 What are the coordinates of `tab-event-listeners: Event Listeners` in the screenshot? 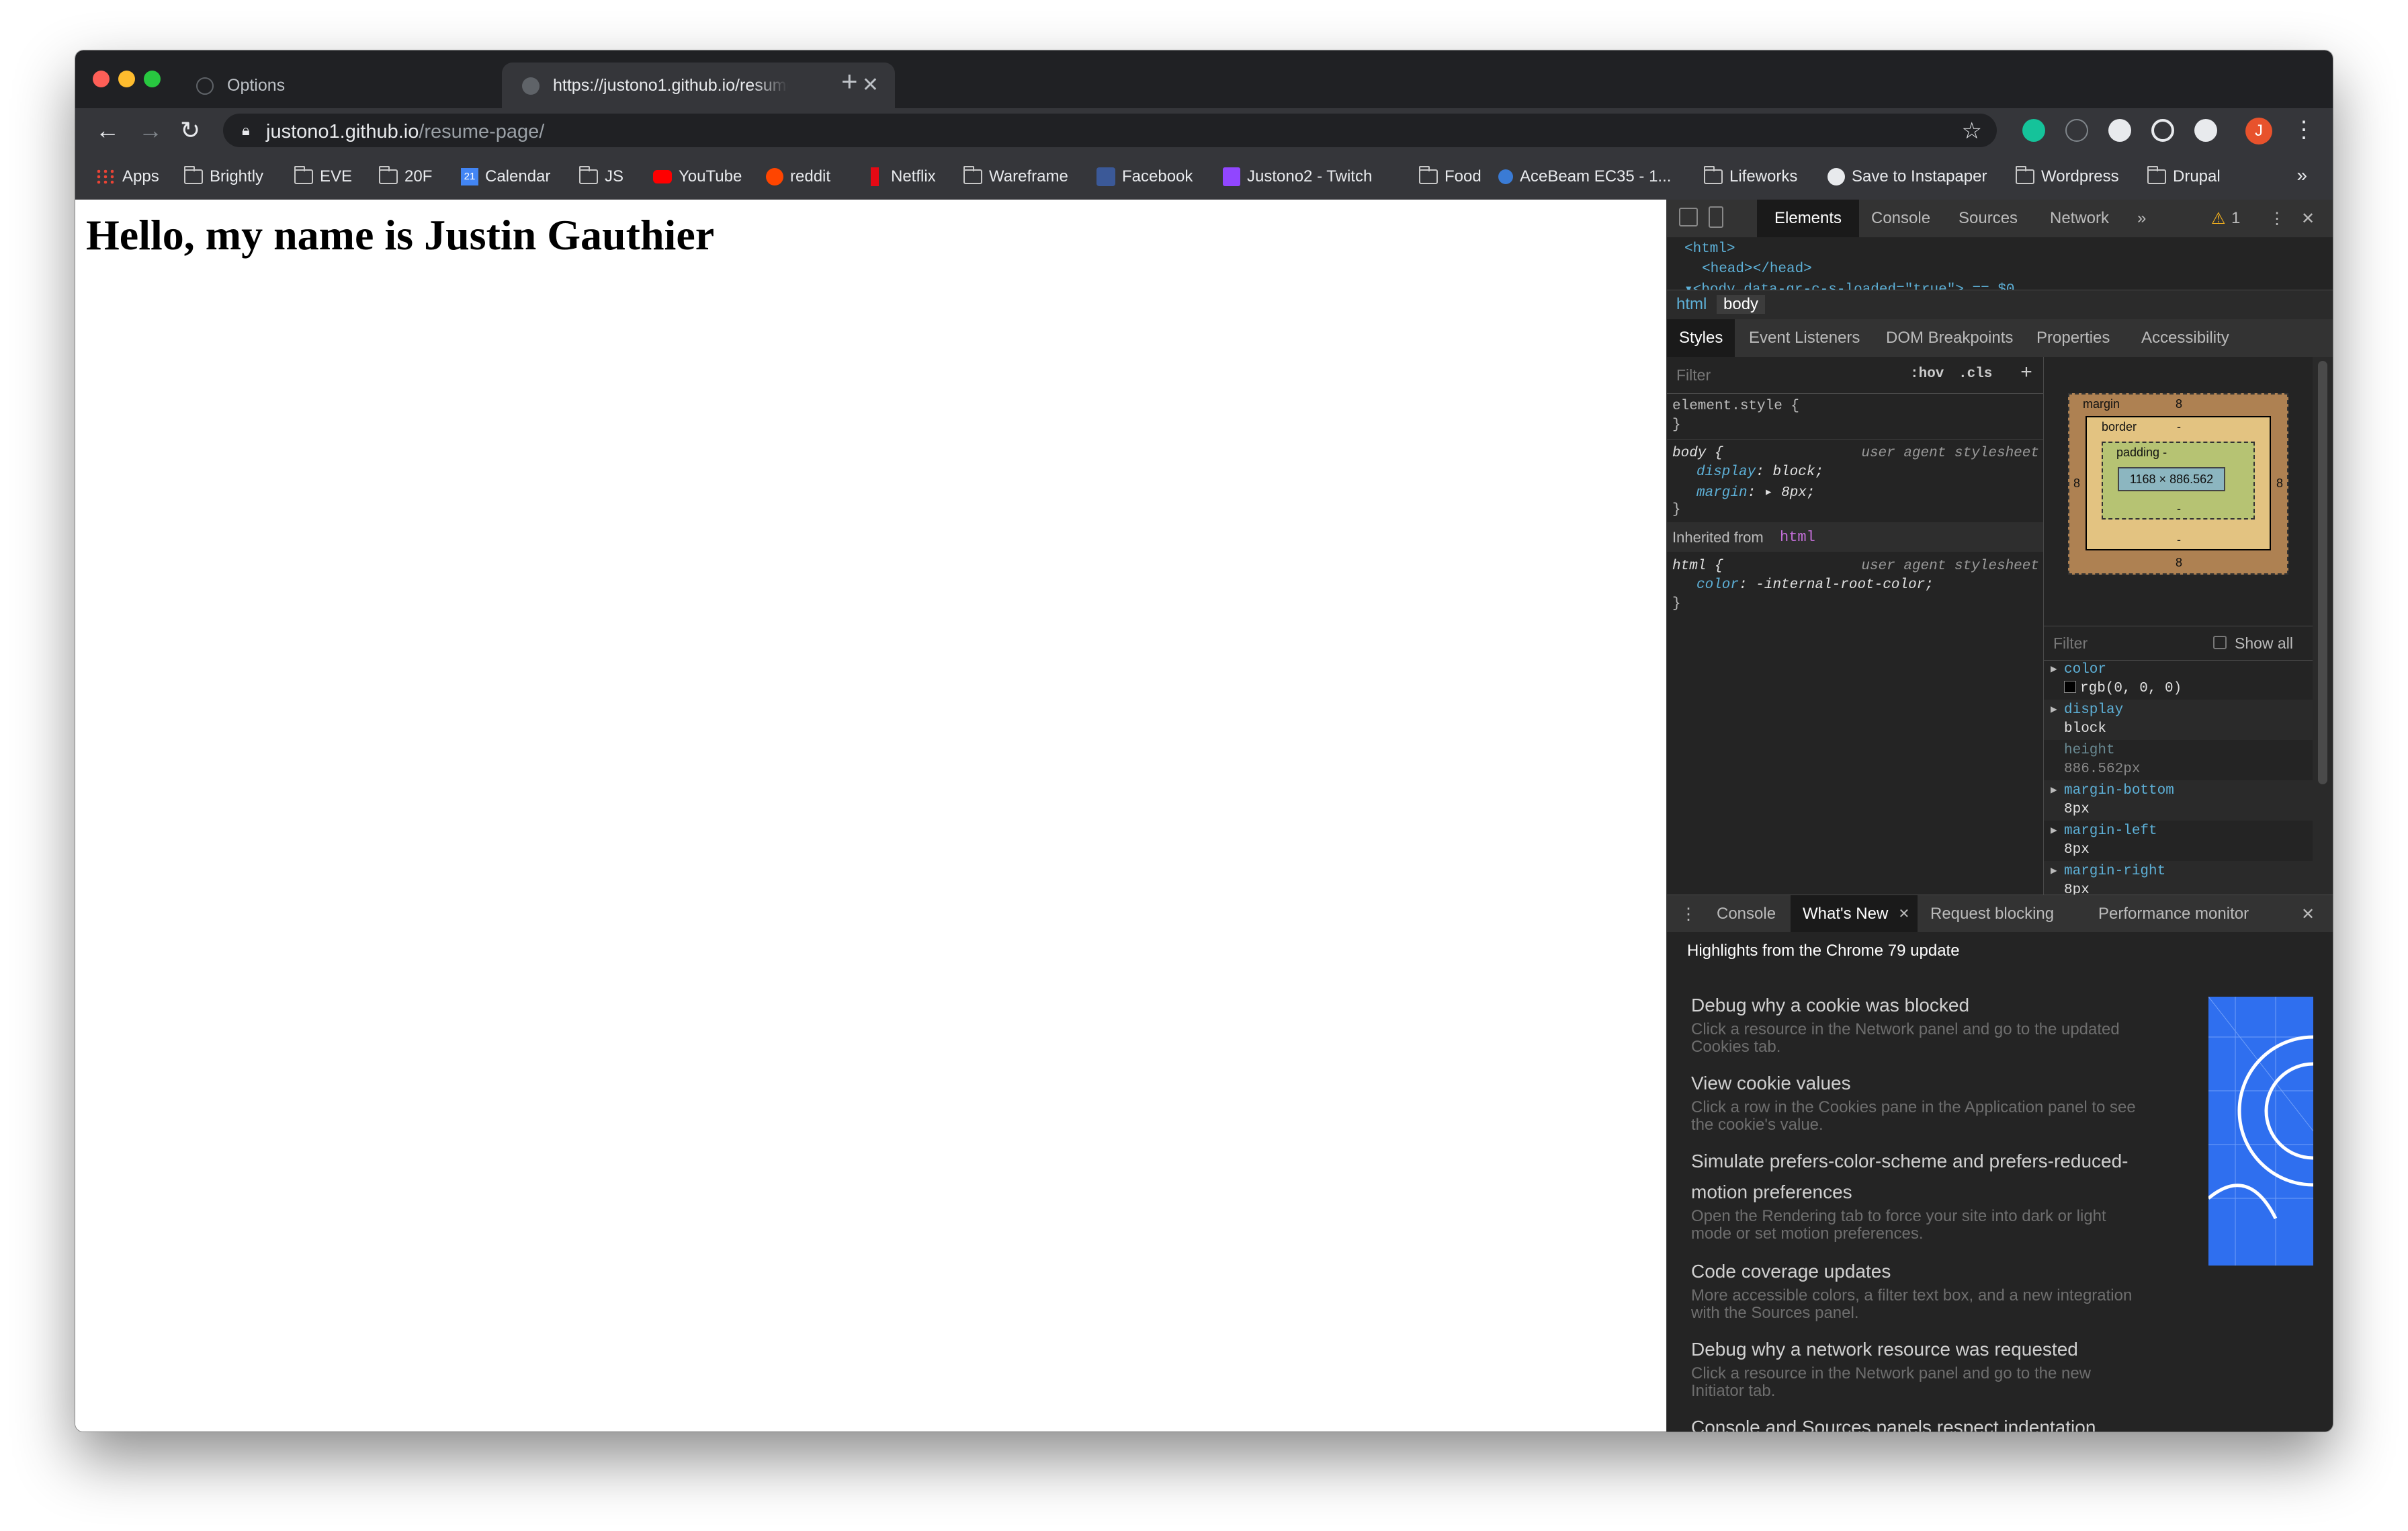 It's located at (1804, 338).